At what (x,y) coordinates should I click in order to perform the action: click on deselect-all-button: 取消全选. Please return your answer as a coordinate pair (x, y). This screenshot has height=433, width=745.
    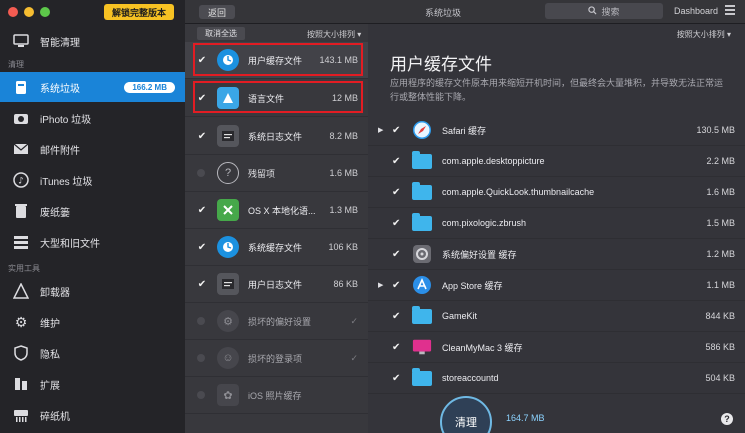
    Looking at the image, I should click on (221, 33).